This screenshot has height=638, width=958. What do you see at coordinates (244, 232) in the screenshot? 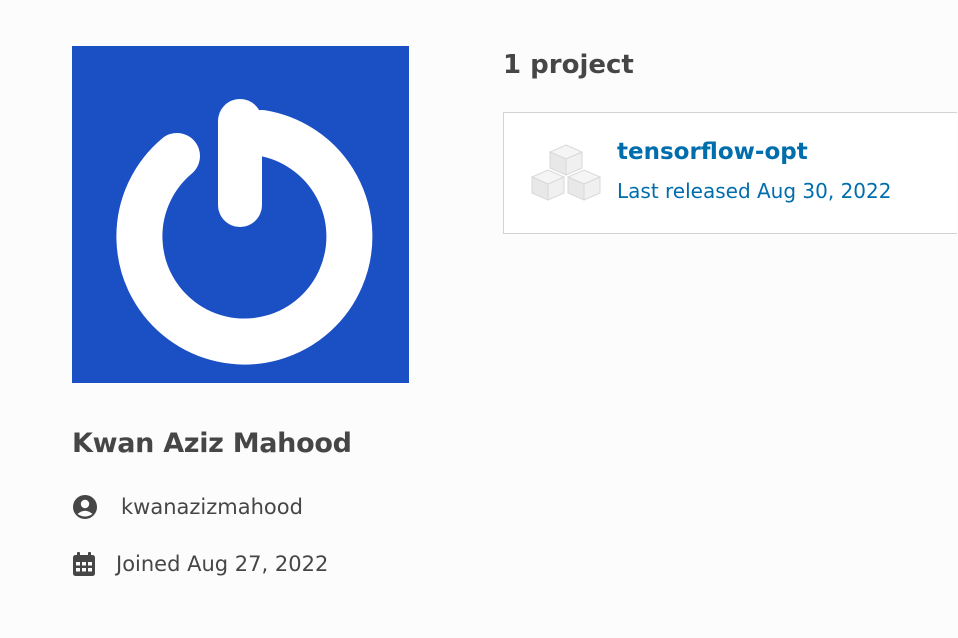
I see `power-logo-icon` at bounding box center [244, 232].